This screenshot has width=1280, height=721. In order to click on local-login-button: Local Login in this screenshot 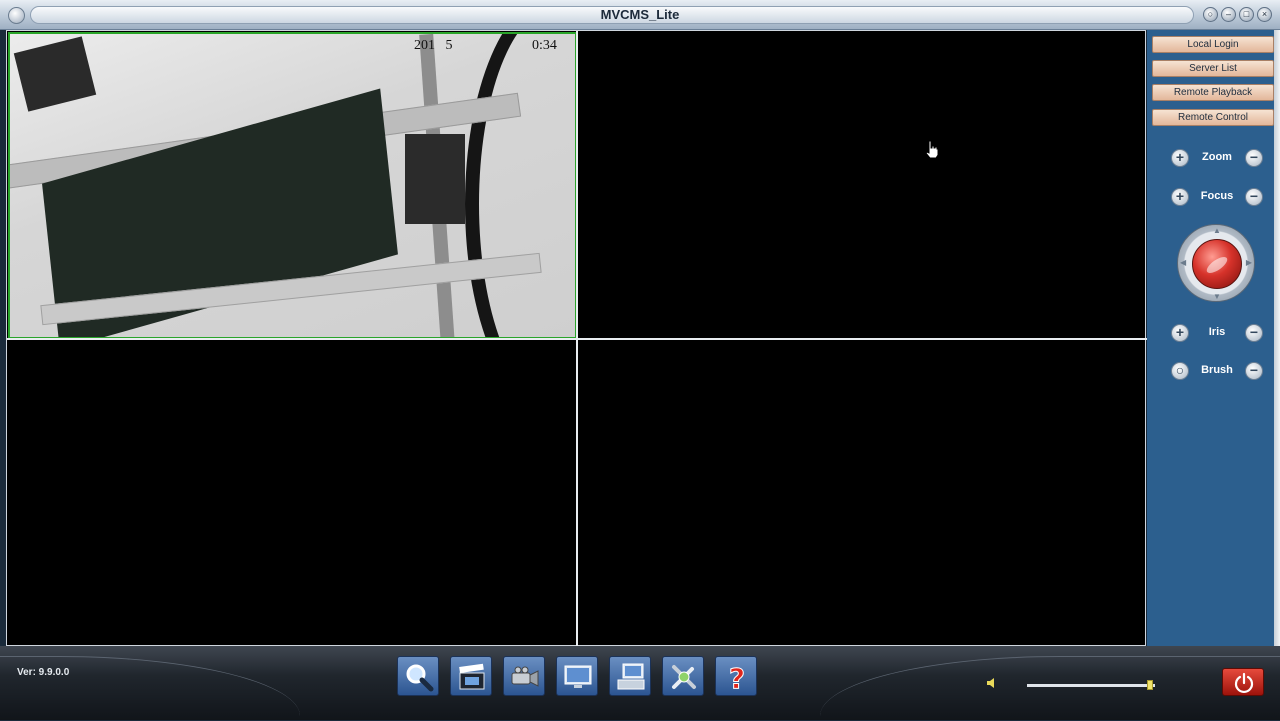, I will do `click(1213, 44)`.